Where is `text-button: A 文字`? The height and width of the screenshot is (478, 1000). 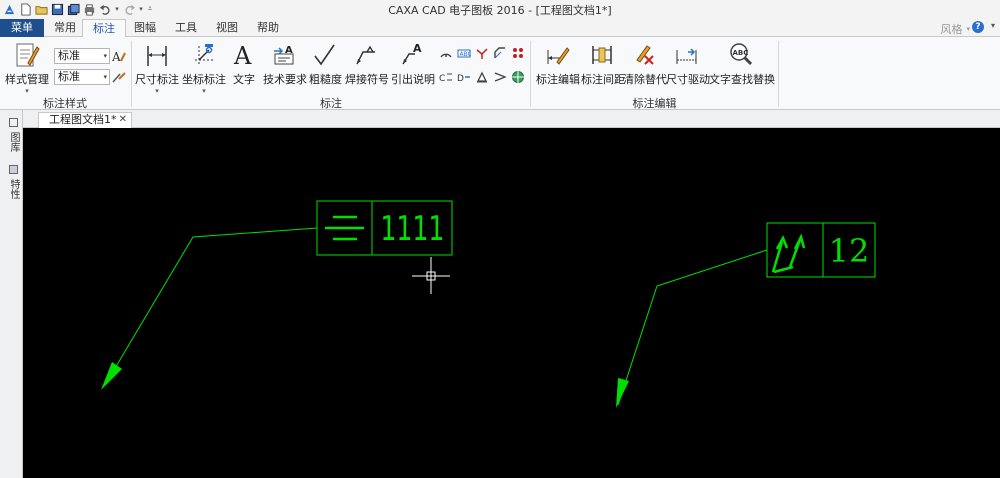
text-button: A 文字 is located at coordinates (244, 63).